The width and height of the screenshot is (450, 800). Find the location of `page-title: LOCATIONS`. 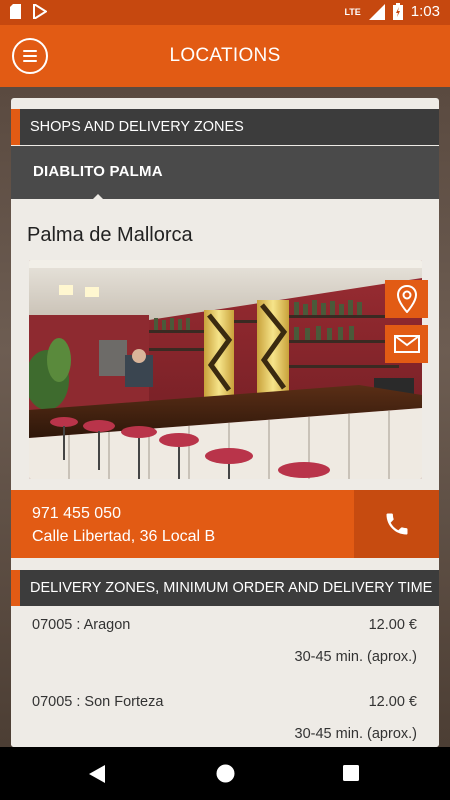

page-title: LOCATIONS is located at coordinates (225, 55).